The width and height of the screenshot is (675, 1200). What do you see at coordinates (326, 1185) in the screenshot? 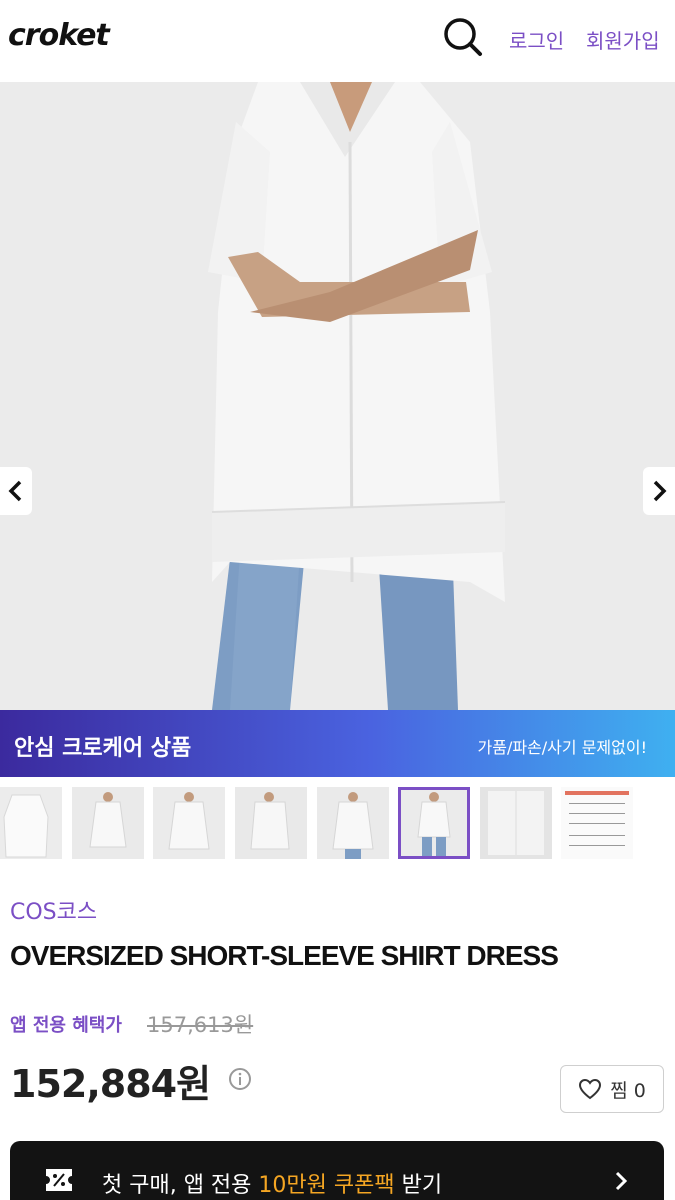
I see `coupon-text-highlight: 10만원 쿠폰팩` at bounding box center [326, 1185].